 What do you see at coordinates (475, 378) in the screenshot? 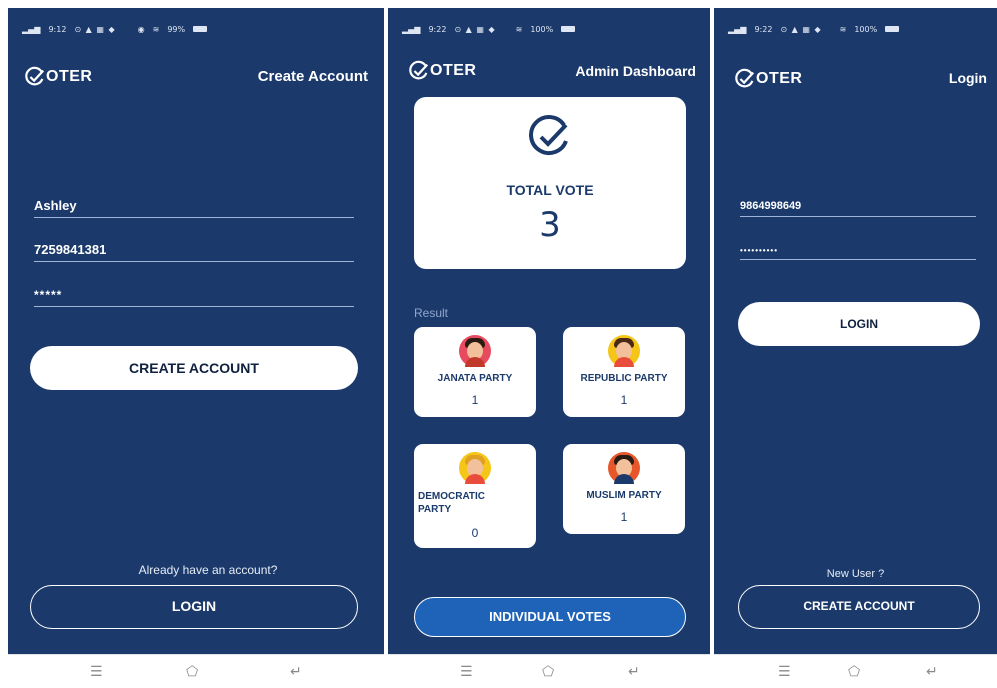
I see `party-name: JANATA PARTY` at bounding box center [475, 378].